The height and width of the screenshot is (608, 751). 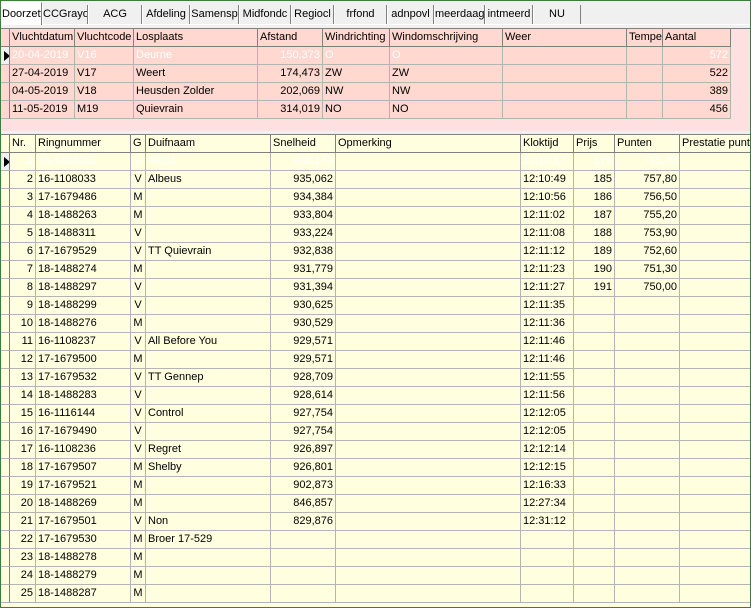 What do you see at coordinates (647, 252) in the screenshot?
I see `results-cell-punten: 752,60` at bounding box center [647, 252].